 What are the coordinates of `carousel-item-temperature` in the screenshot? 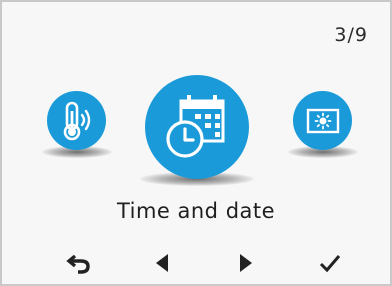 It's located at (76, 120).